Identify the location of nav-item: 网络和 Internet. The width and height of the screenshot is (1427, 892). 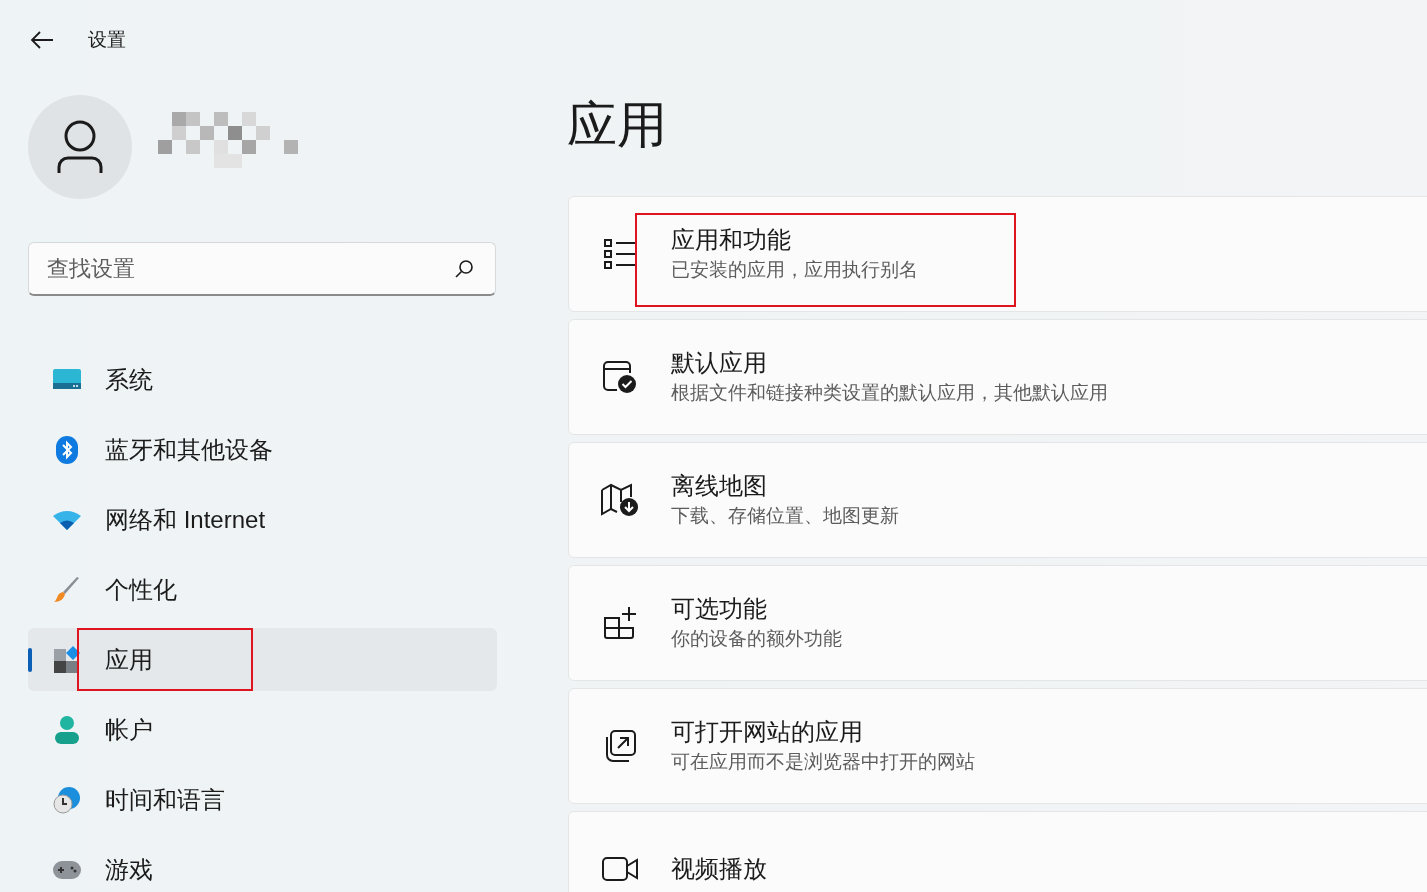
(262, 519).